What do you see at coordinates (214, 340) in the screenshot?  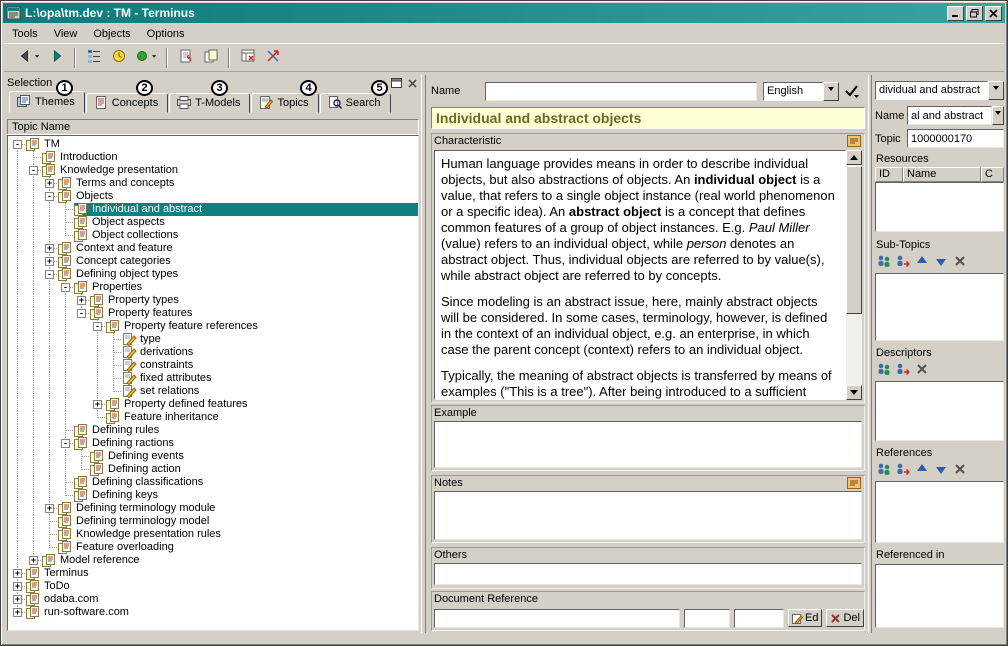 I see `tree-item: type` at bounding box center [214, 340].